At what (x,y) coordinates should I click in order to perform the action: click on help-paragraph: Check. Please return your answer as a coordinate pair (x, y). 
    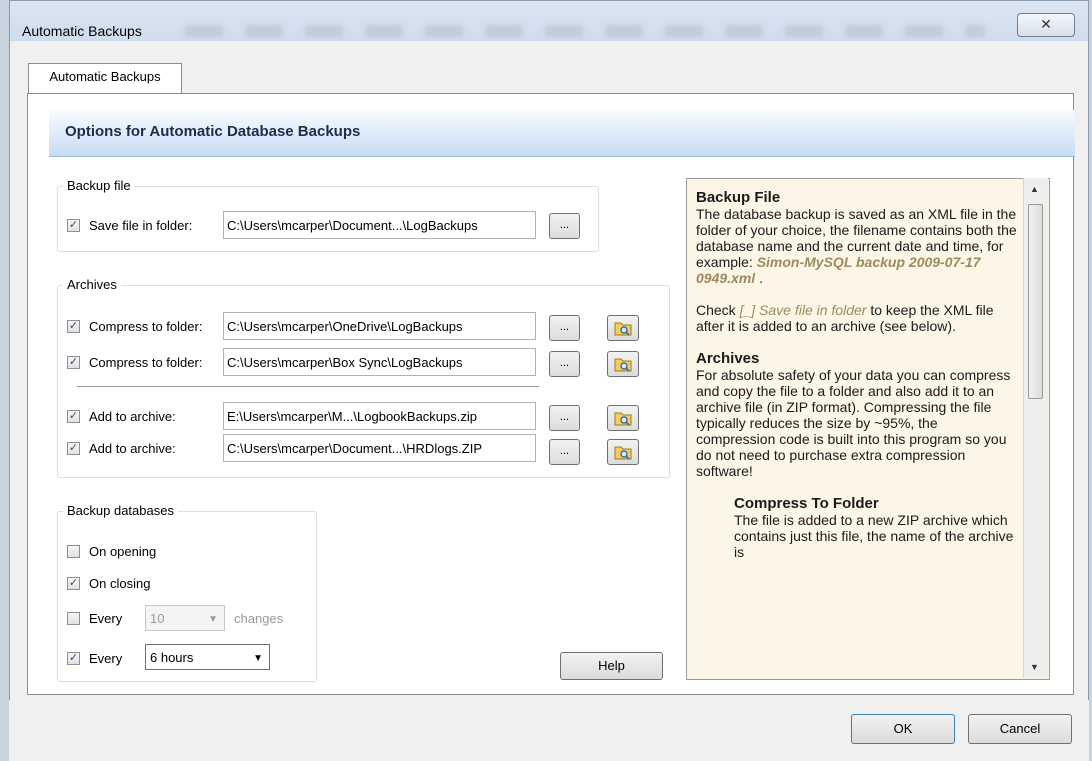
    Looking at the image, I should click on (716, 310).